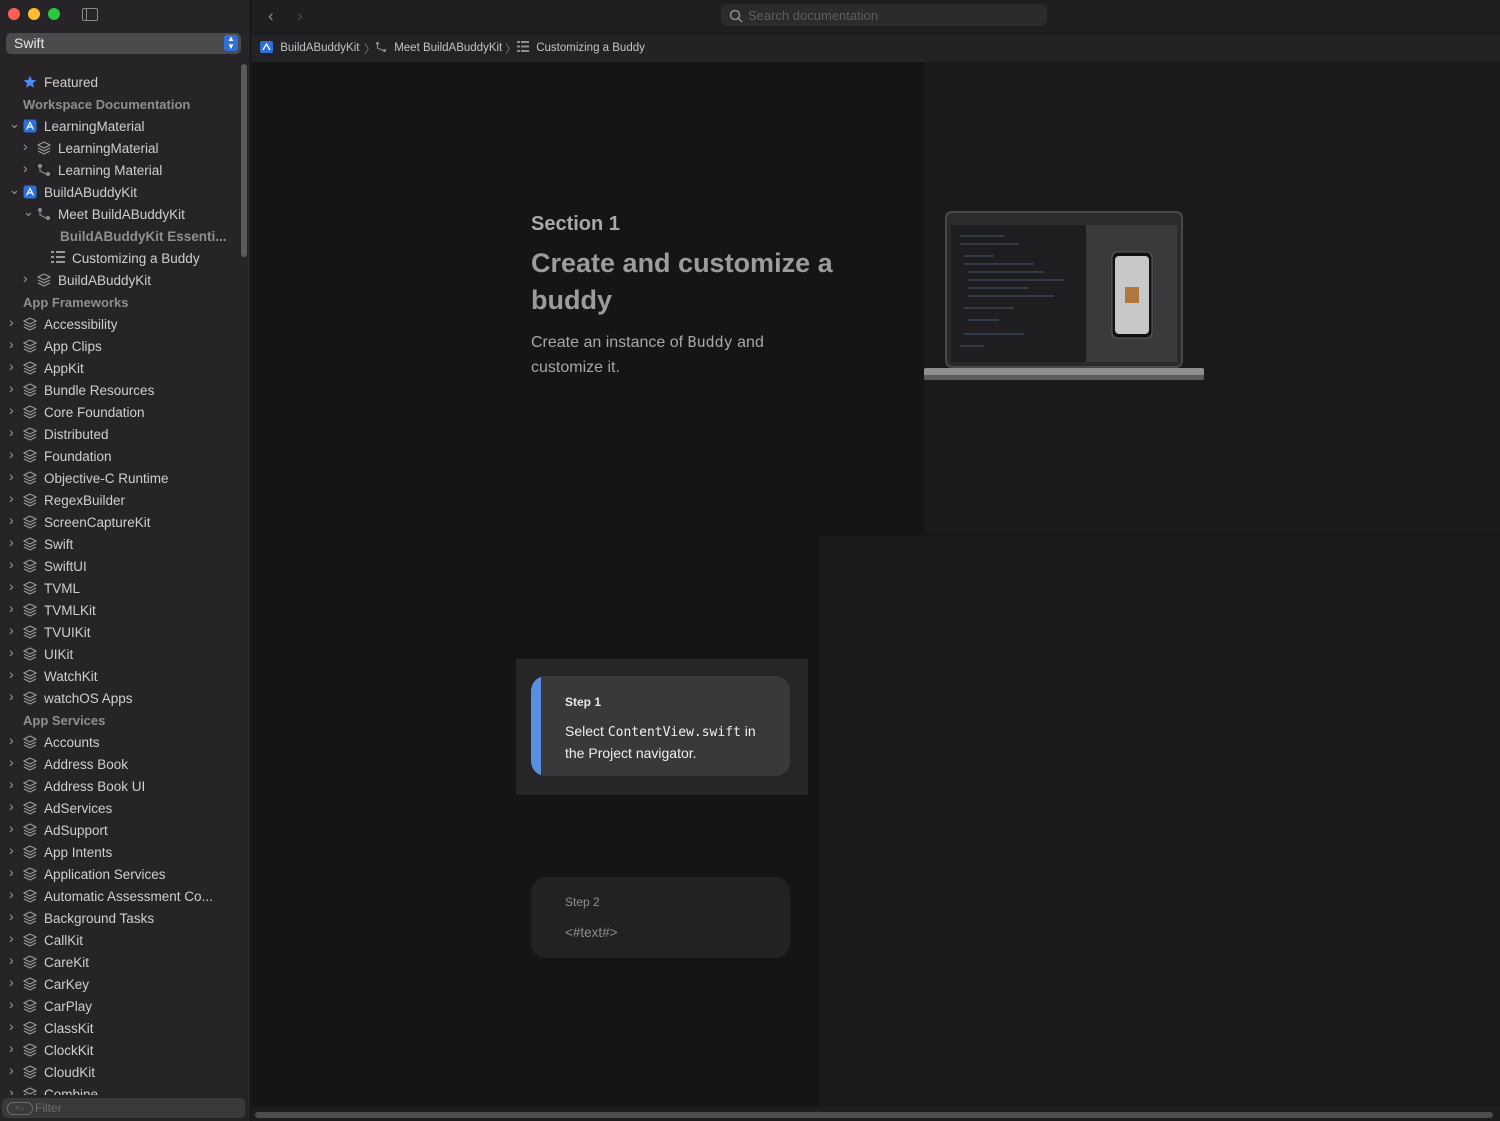 This screenshot has height=1121, width=1500. What do you see at coordinates (119, 126) in the screenshot?
I see `sidebar-item: ⌄ LearningMaterial` at bounding box center [119, 126].